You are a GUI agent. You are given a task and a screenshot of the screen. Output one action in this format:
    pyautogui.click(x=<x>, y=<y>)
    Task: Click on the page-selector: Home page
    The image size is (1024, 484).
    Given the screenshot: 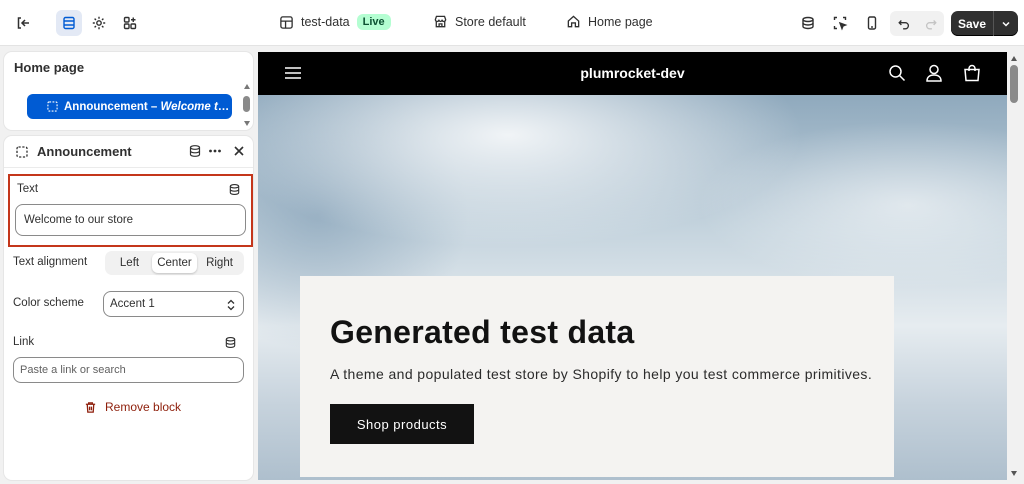 What is the action you would take?
    pyautogui.click(x=609, y=21)
    